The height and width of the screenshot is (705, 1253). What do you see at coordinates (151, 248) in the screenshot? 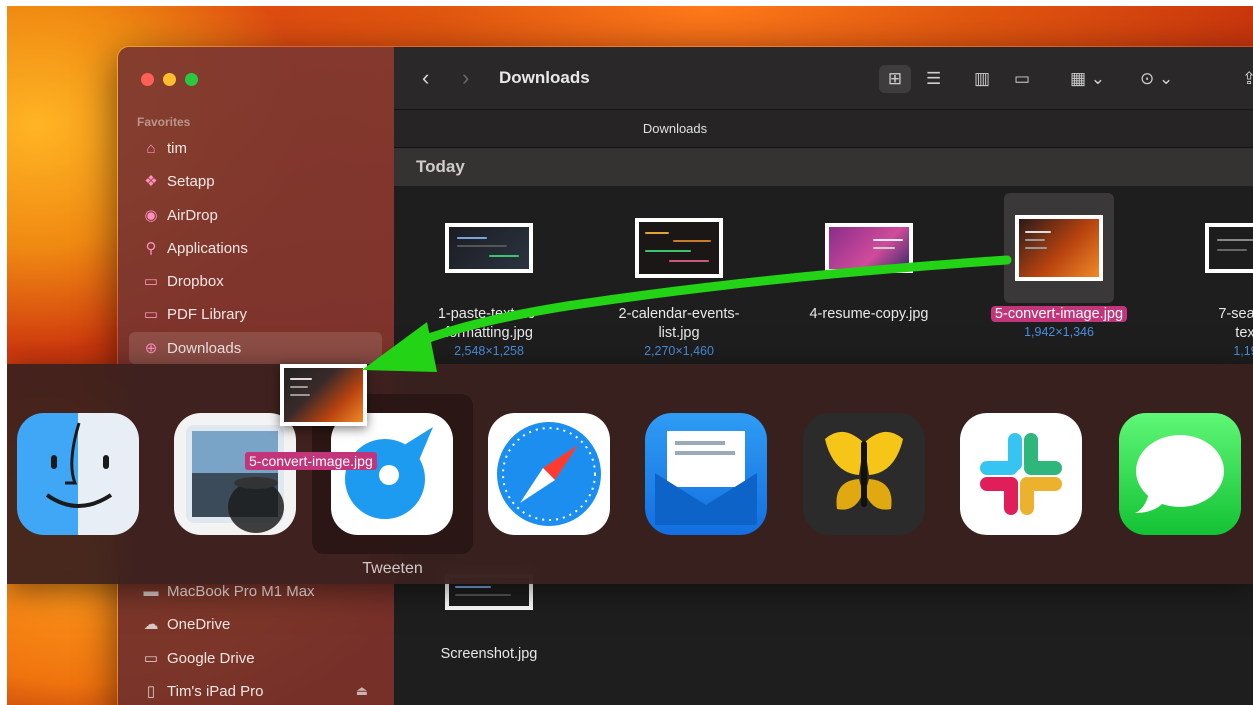
I see `applications-icon: ⚲` at bounding box center [151, 248].